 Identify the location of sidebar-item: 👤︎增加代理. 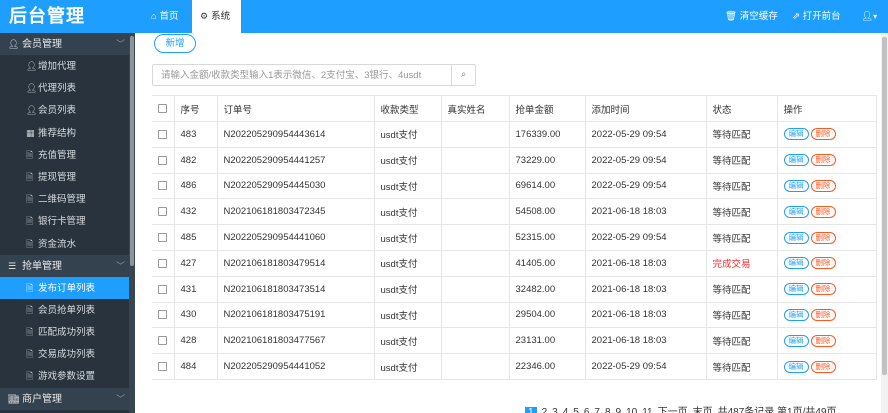
(67, 66).